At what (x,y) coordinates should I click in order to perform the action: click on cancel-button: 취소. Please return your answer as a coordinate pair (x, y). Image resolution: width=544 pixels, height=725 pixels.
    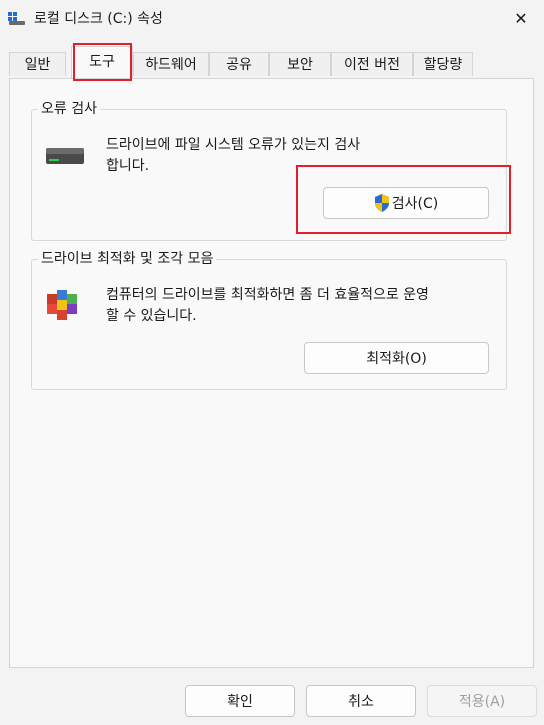
    Looking at the image, I should click on (361, 701).